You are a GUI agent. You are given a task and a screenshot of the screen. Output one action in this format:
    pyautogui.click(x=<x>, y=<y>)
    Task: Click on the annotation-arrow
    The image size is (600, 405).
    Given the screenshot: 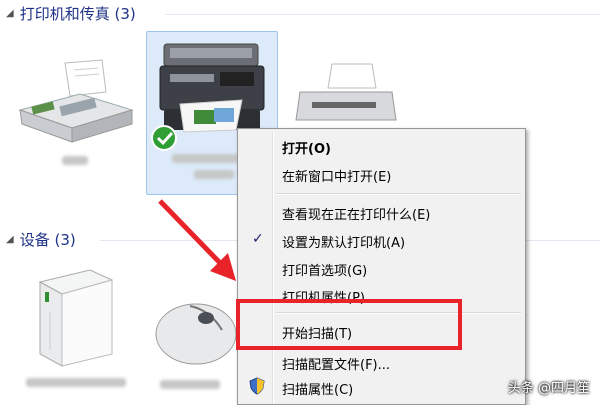 What is the action you would take?
    pyautogui.click(x=197, y=240)
    